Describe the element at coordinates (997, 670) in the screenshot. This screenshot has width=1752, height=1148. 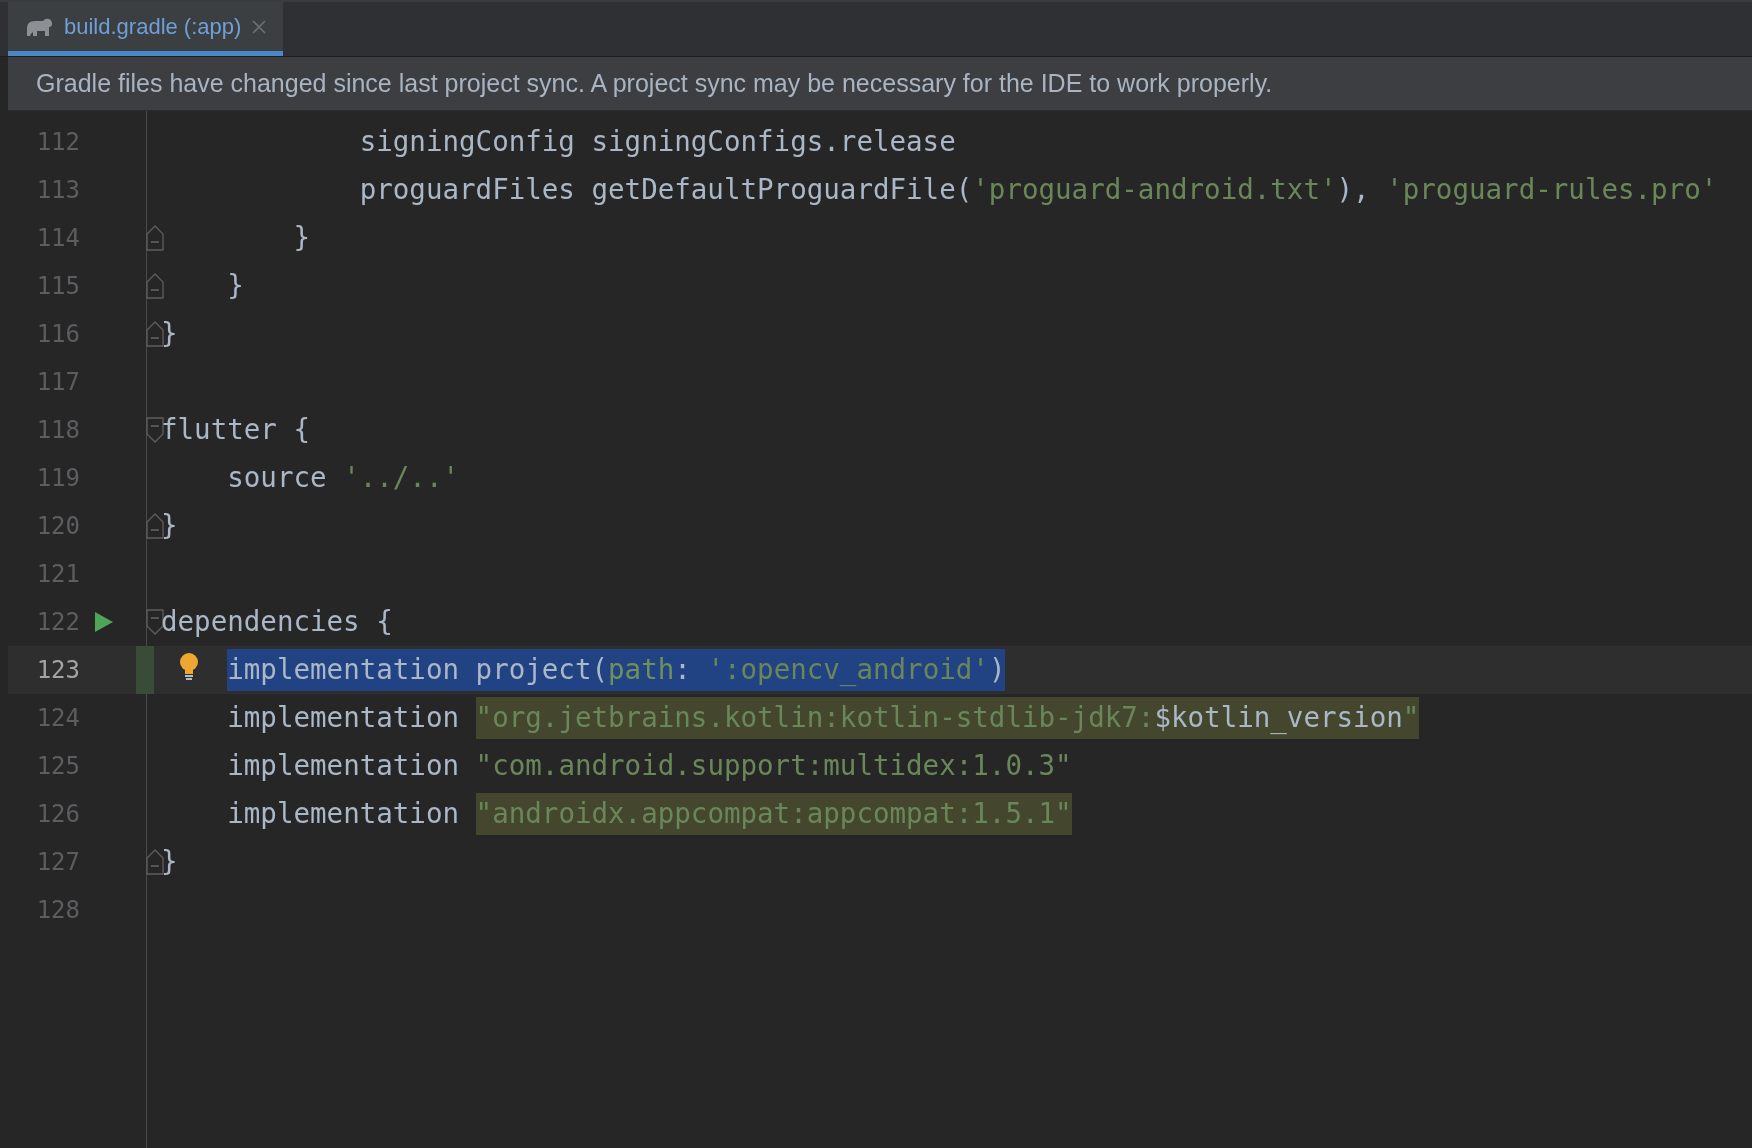
I see `code-text: )` at that location.